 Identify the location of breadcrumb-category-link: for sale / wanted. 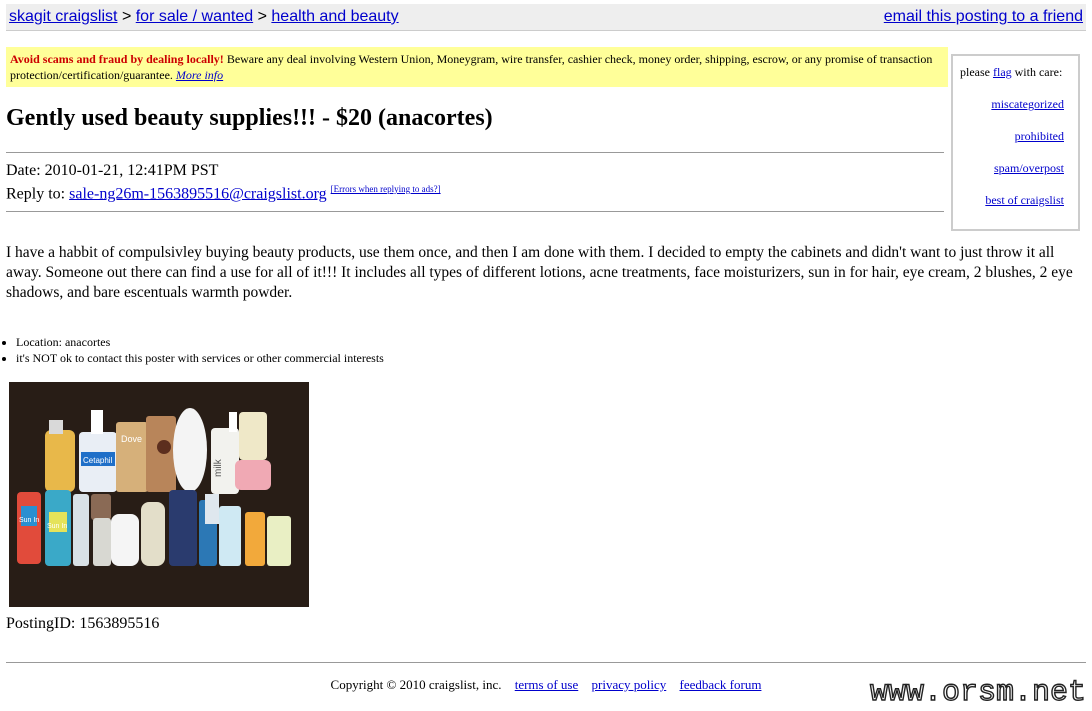
(194, 16).